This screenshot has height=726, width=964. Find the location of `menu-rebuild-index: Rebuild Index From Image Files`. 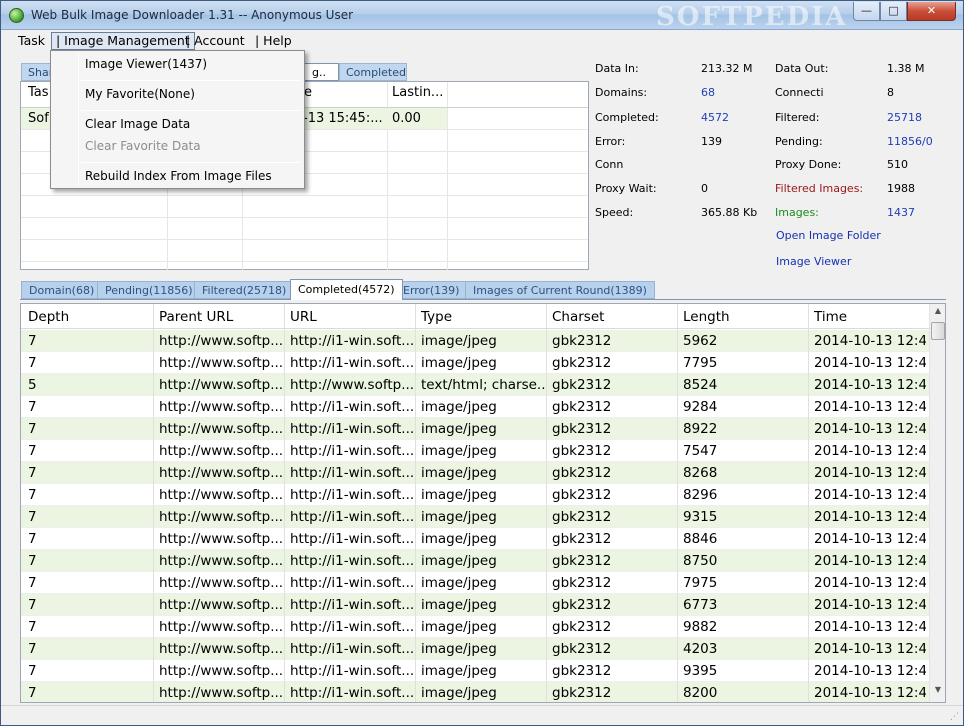

menu-rebuild-index: Rebuild Index From Image Files is located at coordinates (178, 176).